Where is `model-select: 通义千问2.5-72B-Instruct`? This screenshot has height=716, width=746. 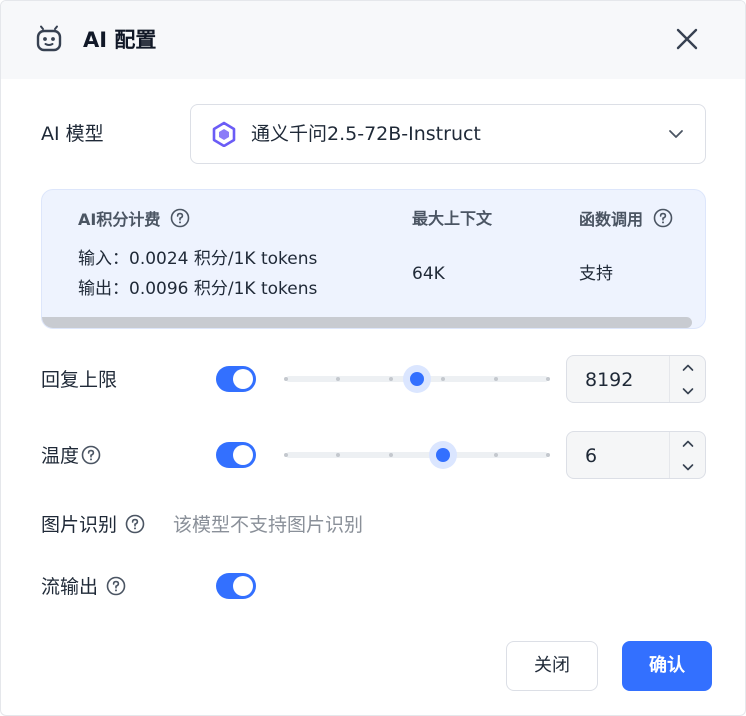 model-select: 通义千问2.5-72B-Instruct is located at coordinates (448, 134).